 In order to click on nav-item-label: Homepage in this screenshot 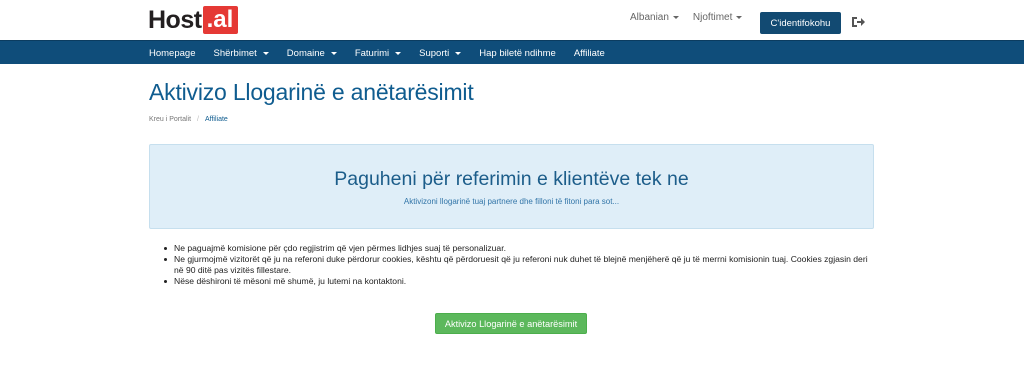, I will do `click(172, 53)`.